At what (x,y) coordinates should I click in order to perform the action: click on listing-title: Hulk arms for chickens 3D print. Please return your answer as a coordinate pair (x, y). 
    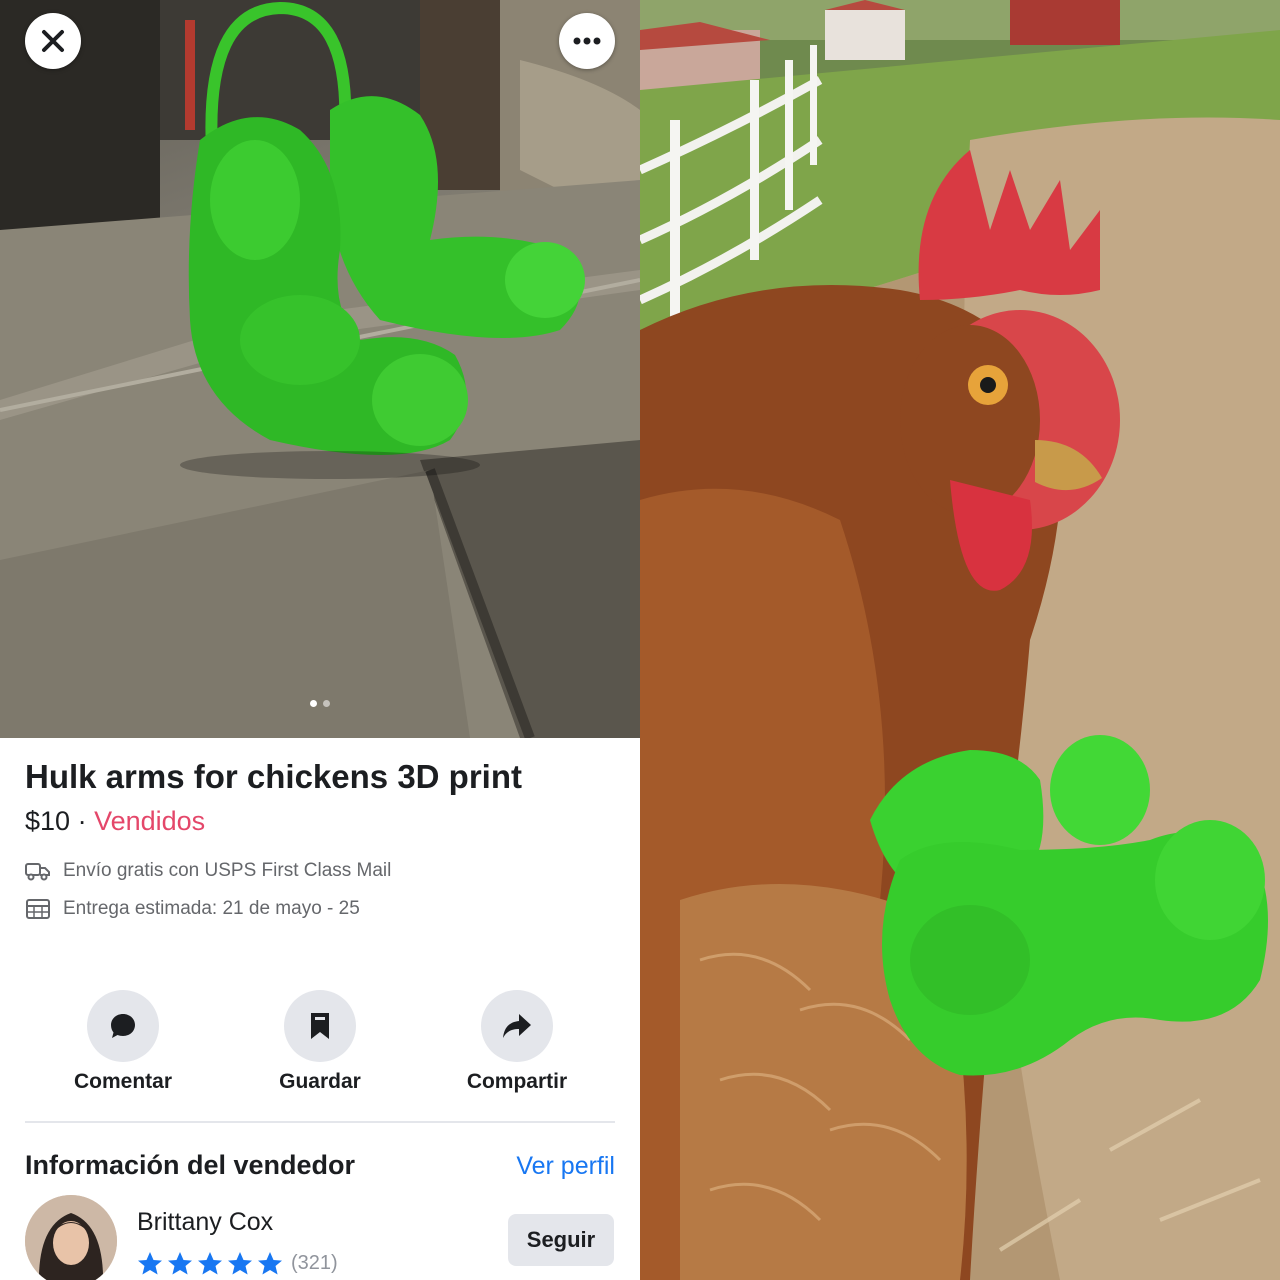
    Looking at the image, I should click on (273, 776).